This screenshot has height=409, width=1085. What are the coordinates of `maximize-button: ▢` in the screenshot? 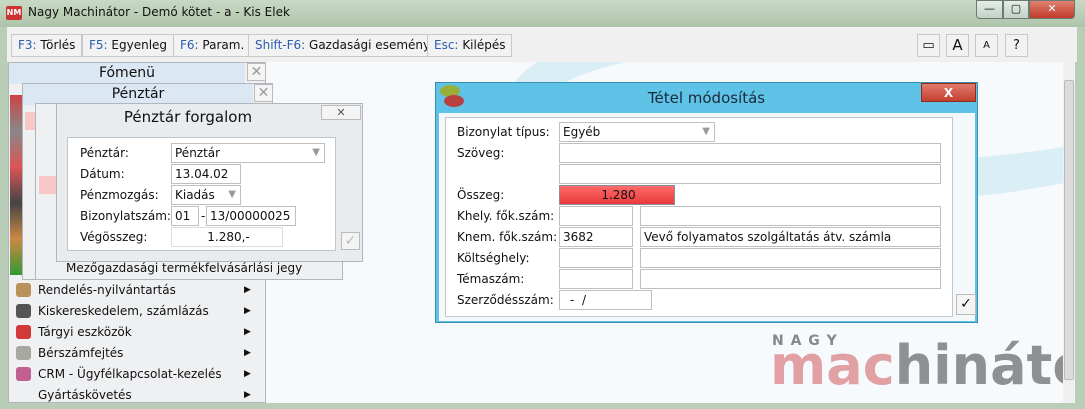 It's located at (1016, 9).